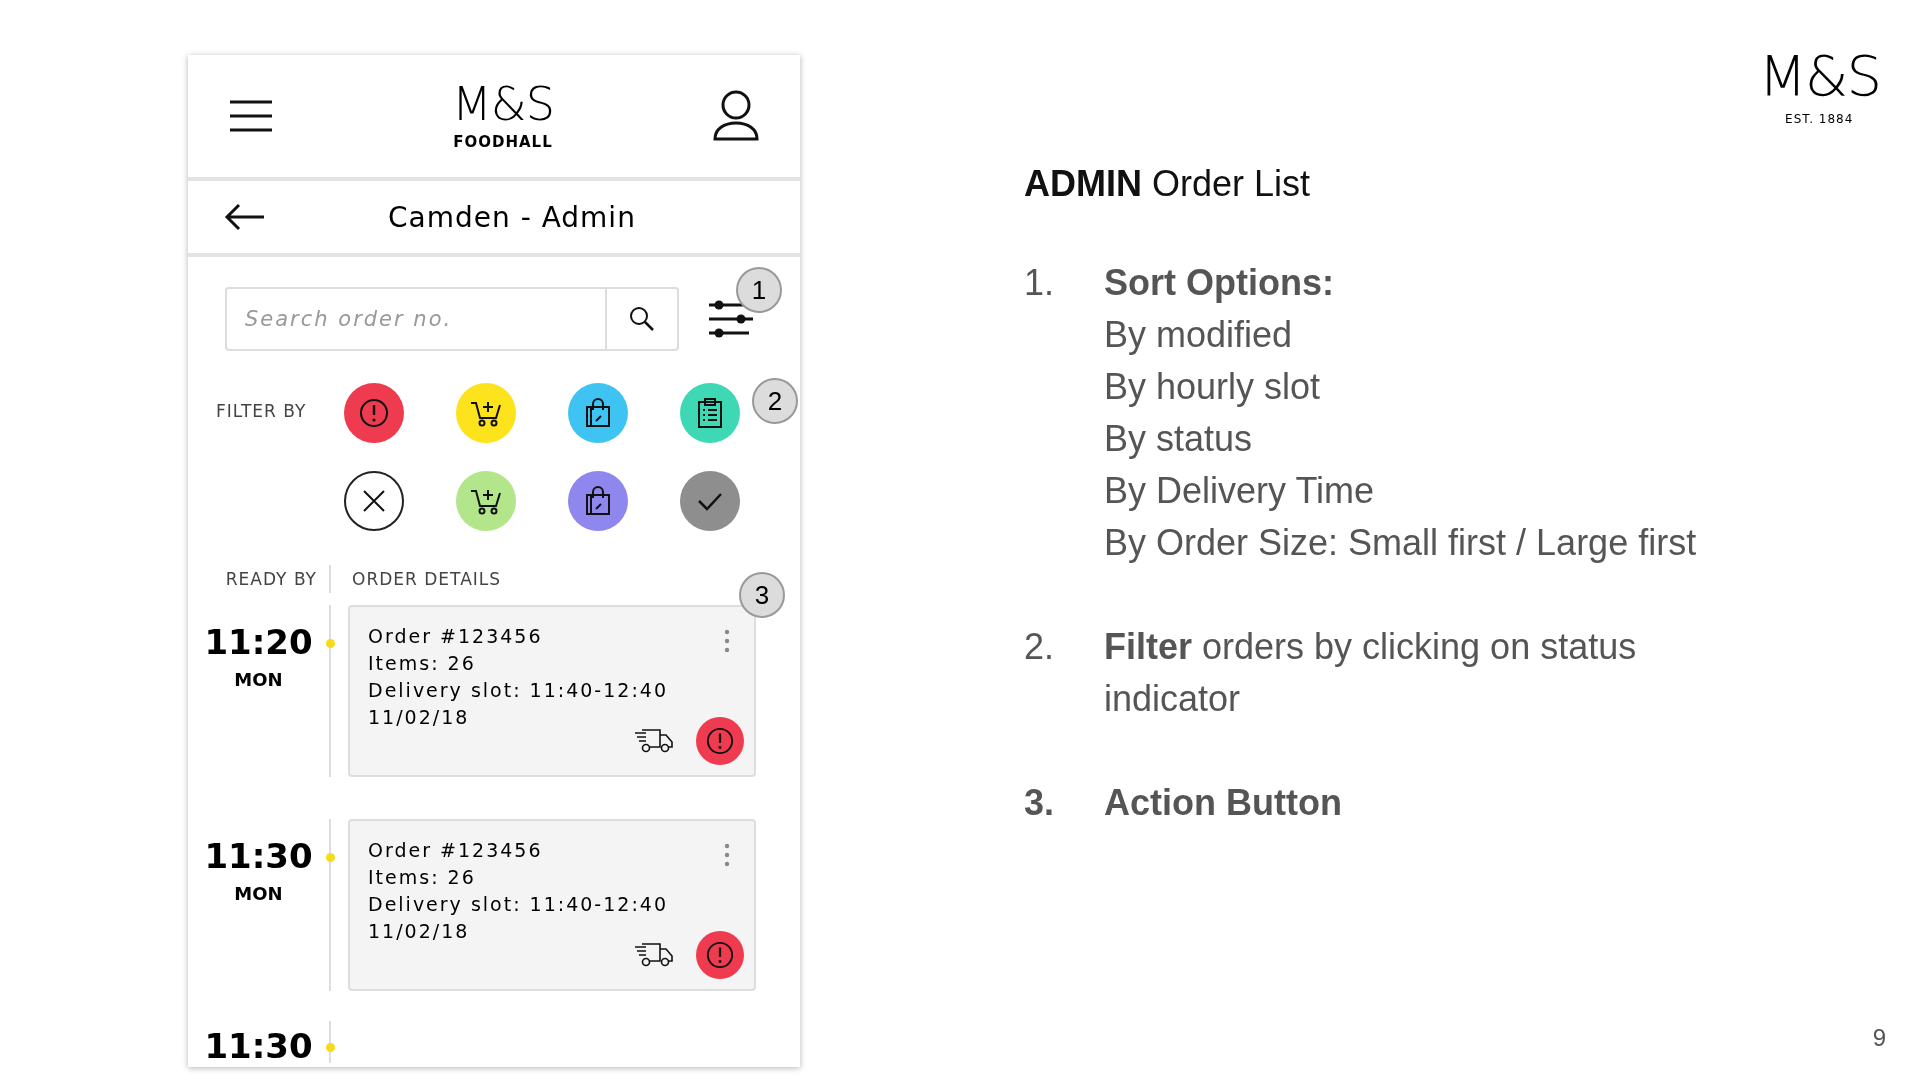  I want to click on note-text: By status, so click(1179, 439).